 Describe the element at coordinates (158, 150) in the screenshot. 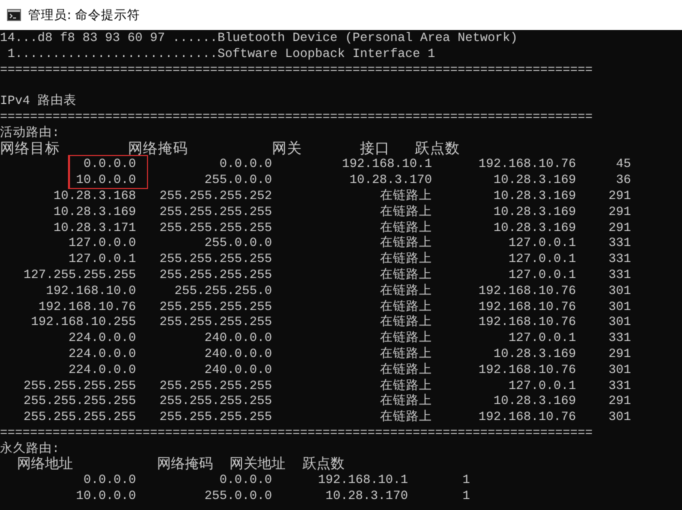

I see `column-header: 网络掩码` at that location.